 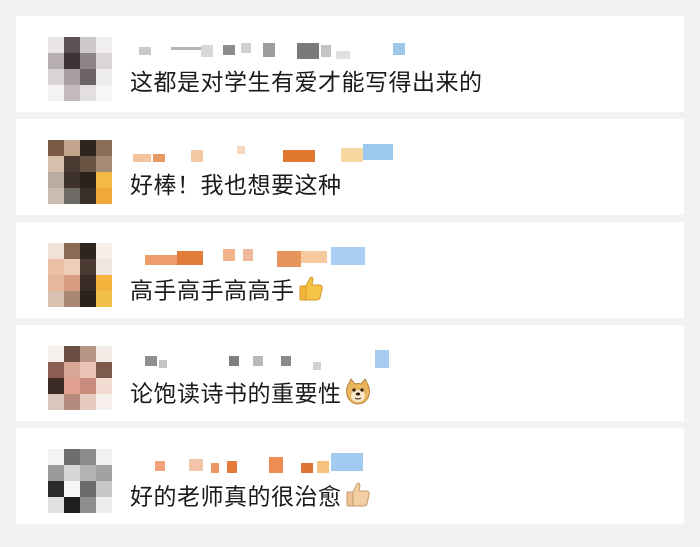 I want to click on comment-text: 好的老师真的很治愈, so click(x=251, y=498).